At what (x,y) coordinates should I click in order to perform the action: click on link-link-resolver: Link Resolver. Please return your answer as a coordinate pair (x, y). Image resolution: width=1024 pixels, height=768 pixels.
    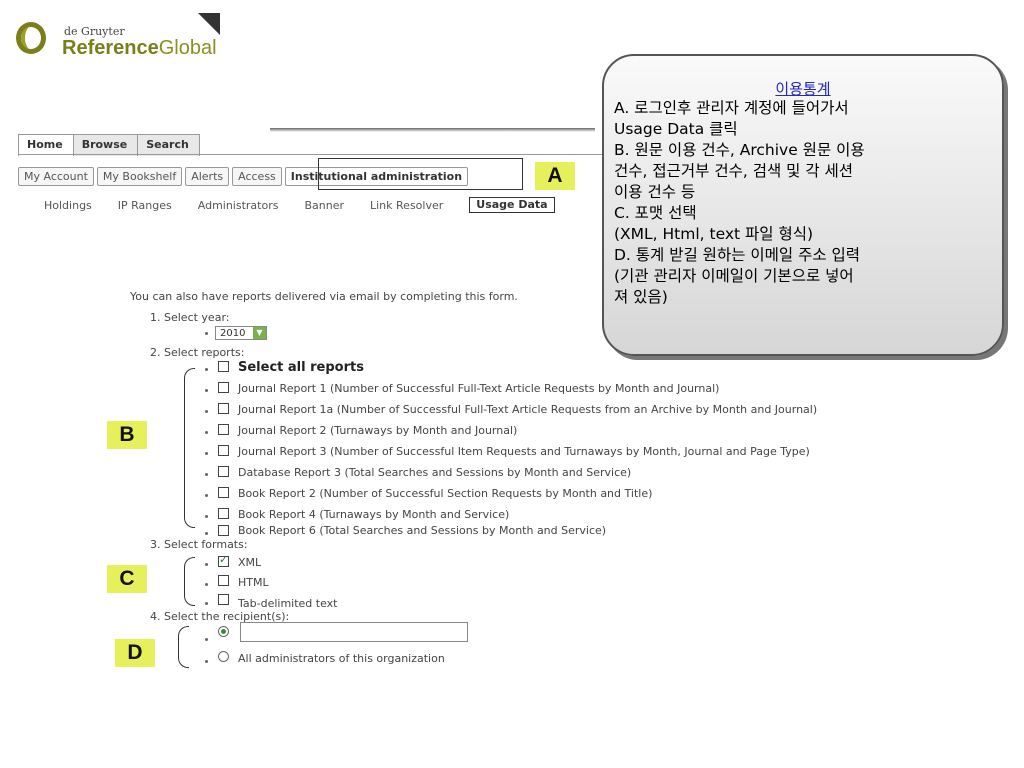
    Looking at the image, I should click on (406, 206).